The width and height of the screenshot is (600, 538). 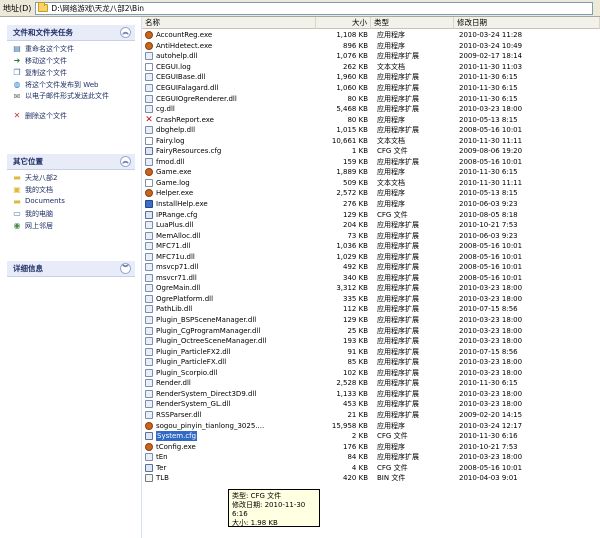 I want to click on crash-file-icon: ✕, so click(x=149, y=119).